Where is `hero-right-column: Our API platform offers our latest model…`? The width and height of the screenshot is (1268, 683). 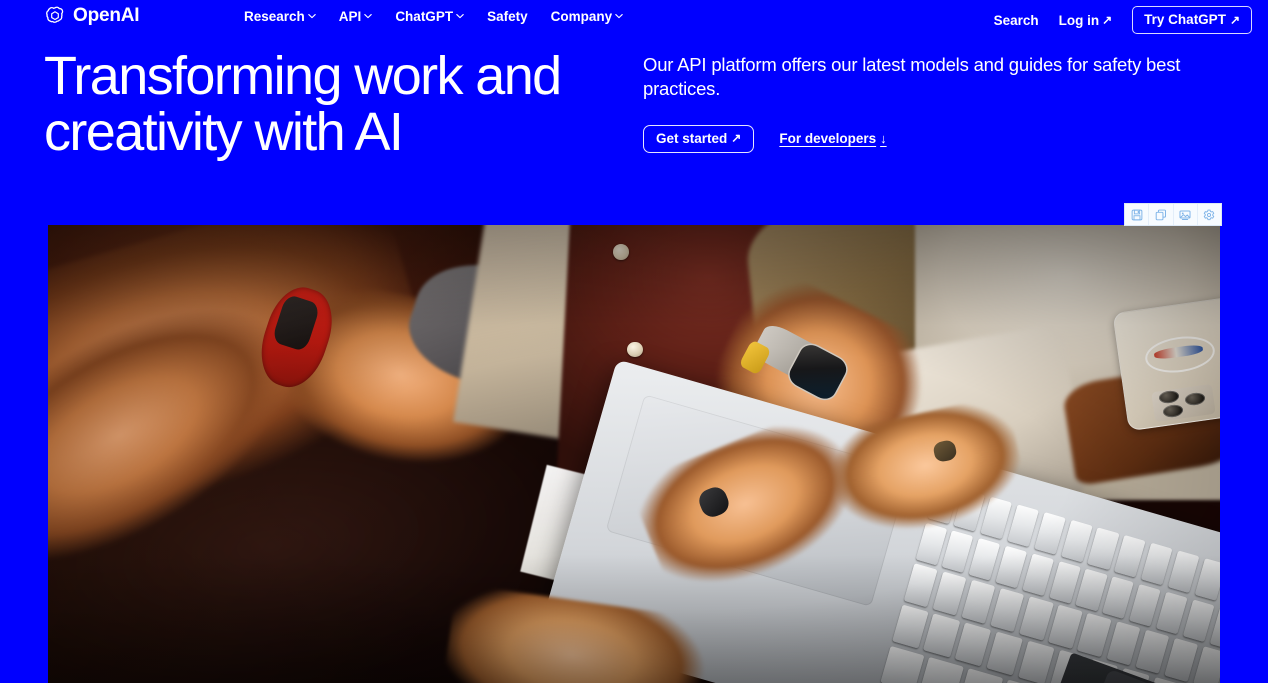 hero-right-column: Our API platform offers our latest model… is located at coordinates (933, 103).